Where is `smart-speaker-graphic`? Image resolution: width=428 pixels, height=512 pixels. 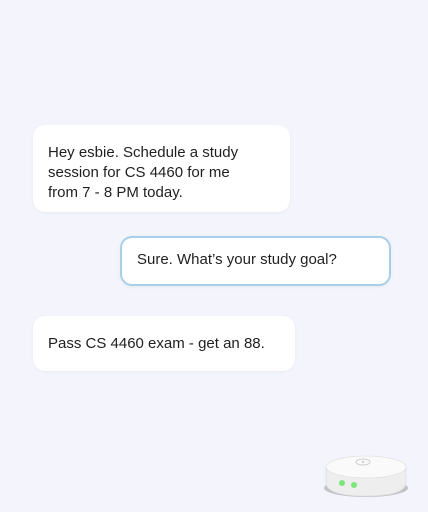
smart-speaker-graphic is located at coordinates (366, 476).